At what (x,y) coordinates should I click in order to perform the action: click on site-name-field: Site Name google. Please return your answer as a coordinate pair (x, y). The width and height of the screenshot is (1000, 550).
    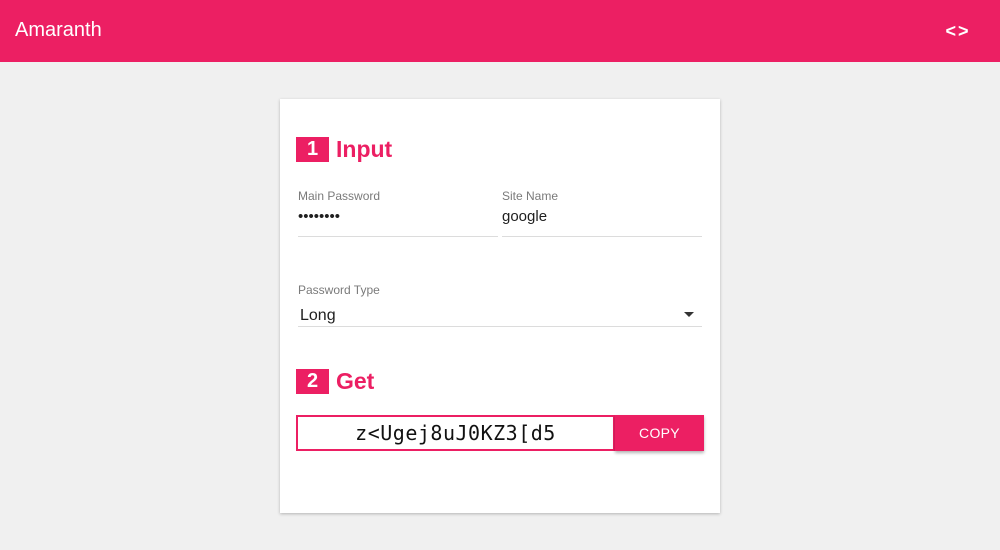
    Looking at the image, I should click on (602, 213).